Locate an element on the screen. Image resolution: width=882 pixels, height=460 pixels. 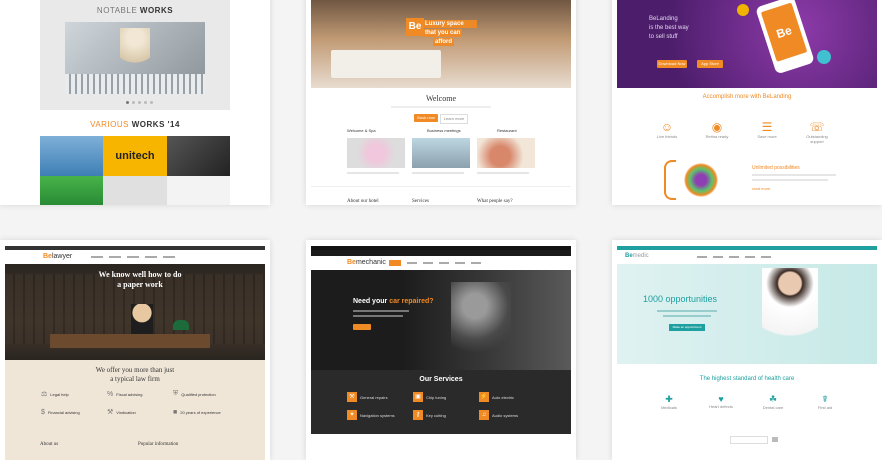
logo-rest: medic is located at coordinates (640, 256).